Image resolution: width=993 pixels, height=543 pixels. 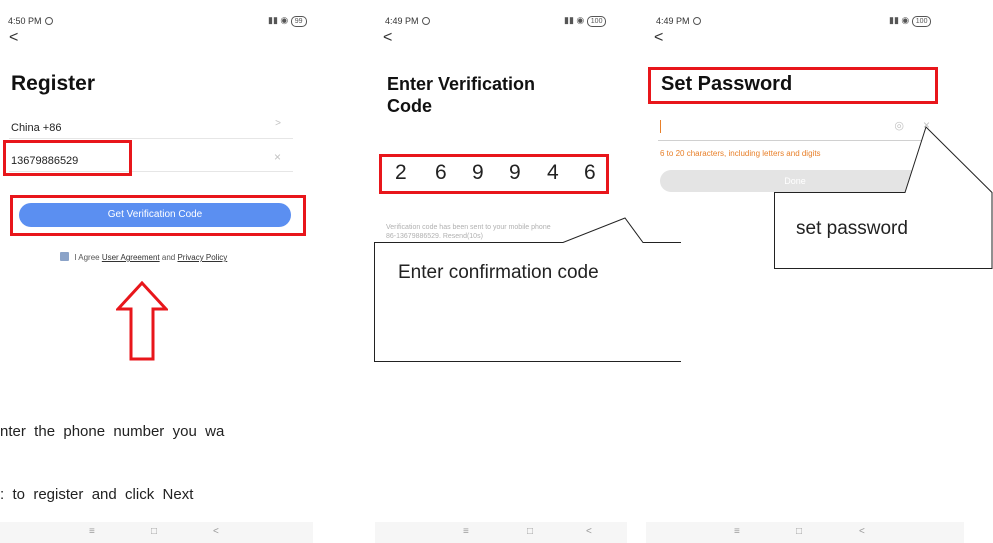 What do you see at coordinates (852, 228) in the screenshot?
I see `callout-text-3: set password` at bounding box center [852, 228].